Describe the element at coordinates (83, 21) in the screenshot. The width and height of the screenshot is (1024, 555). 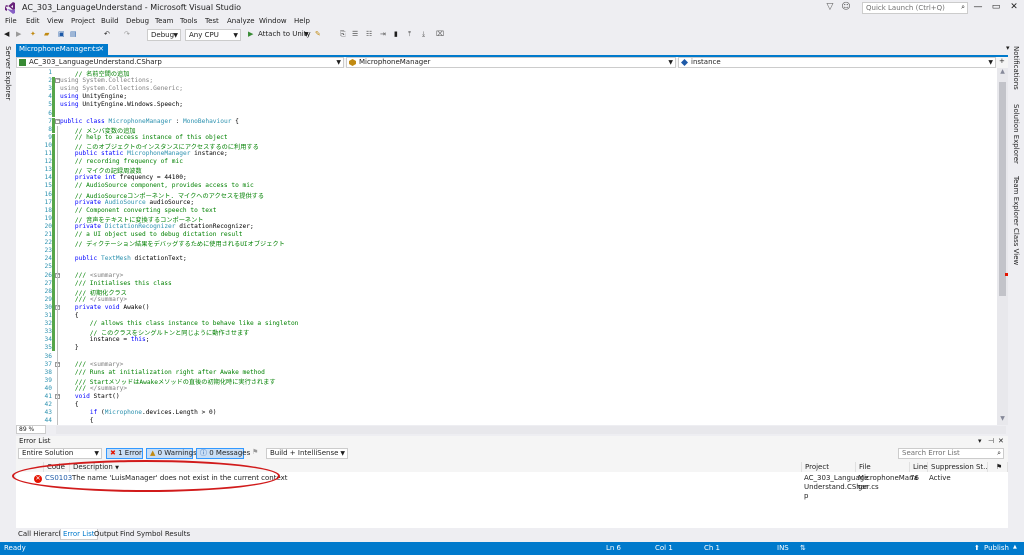
I see `menu-project: Project` at that location.